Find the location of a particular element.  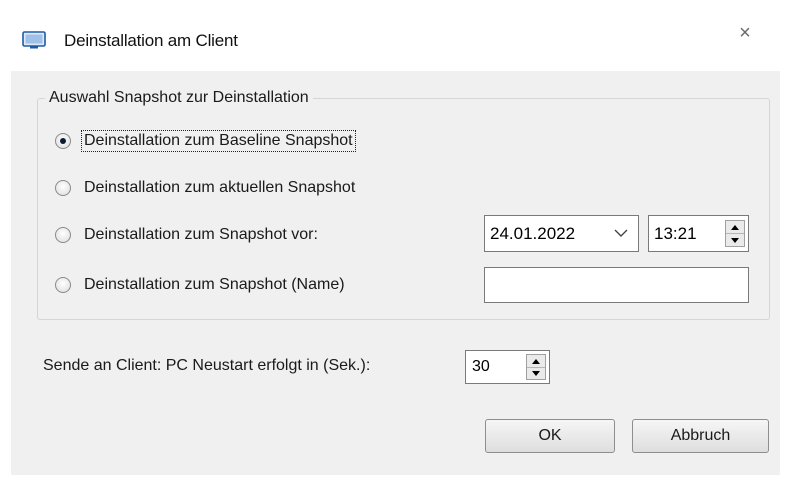

groupbox-legend: Auswahl Snapshot zur Deinstallation is located at coordinates (179, 98).